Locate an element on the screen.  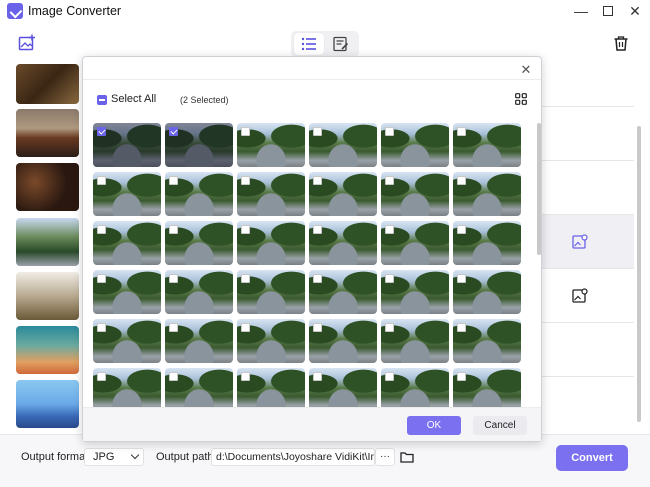
edit-list-icon is located at coordinates (341, 44).